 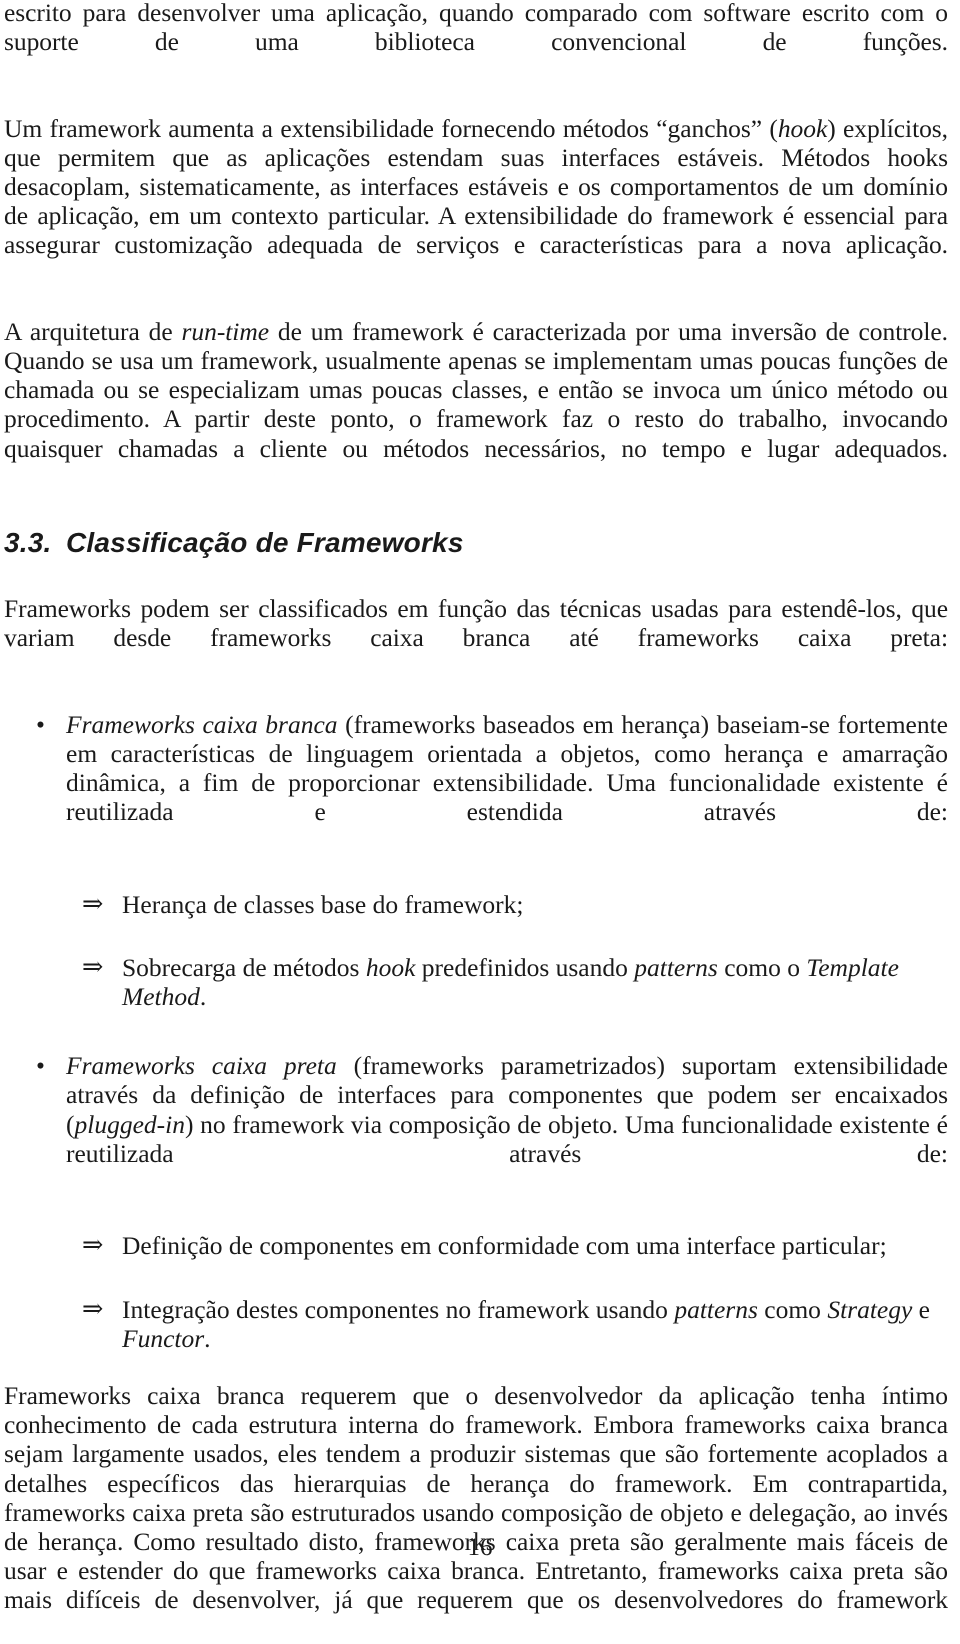 What do you see at coordinates (93, 331) in the screenshot?
I see `paragraph-runtime-part1: A arquitetura de` at bounding box center [93, 331].